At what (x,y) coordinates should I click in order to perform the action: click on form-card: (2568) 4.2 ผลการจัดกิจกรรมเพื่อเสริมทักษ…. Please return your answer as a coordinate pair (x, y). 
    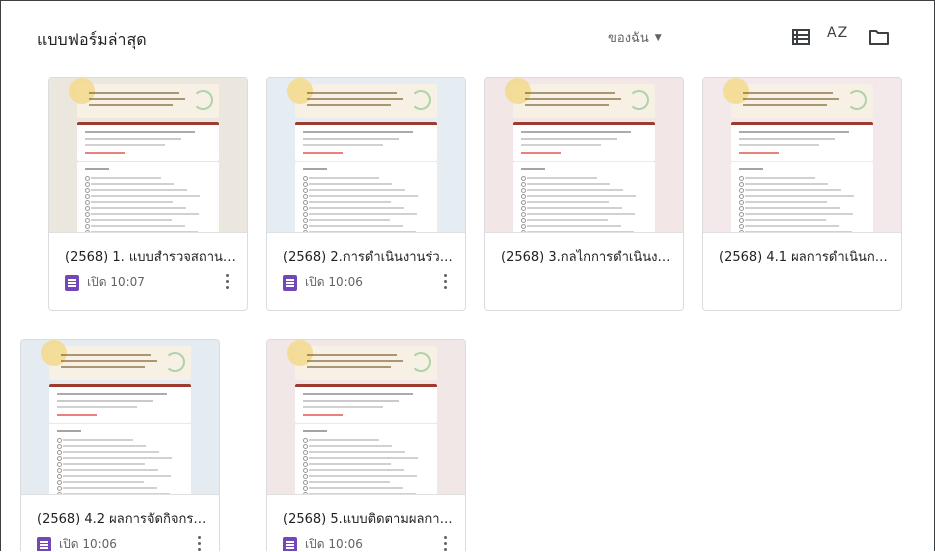
    Looking at the image, I should click on (120, 445).